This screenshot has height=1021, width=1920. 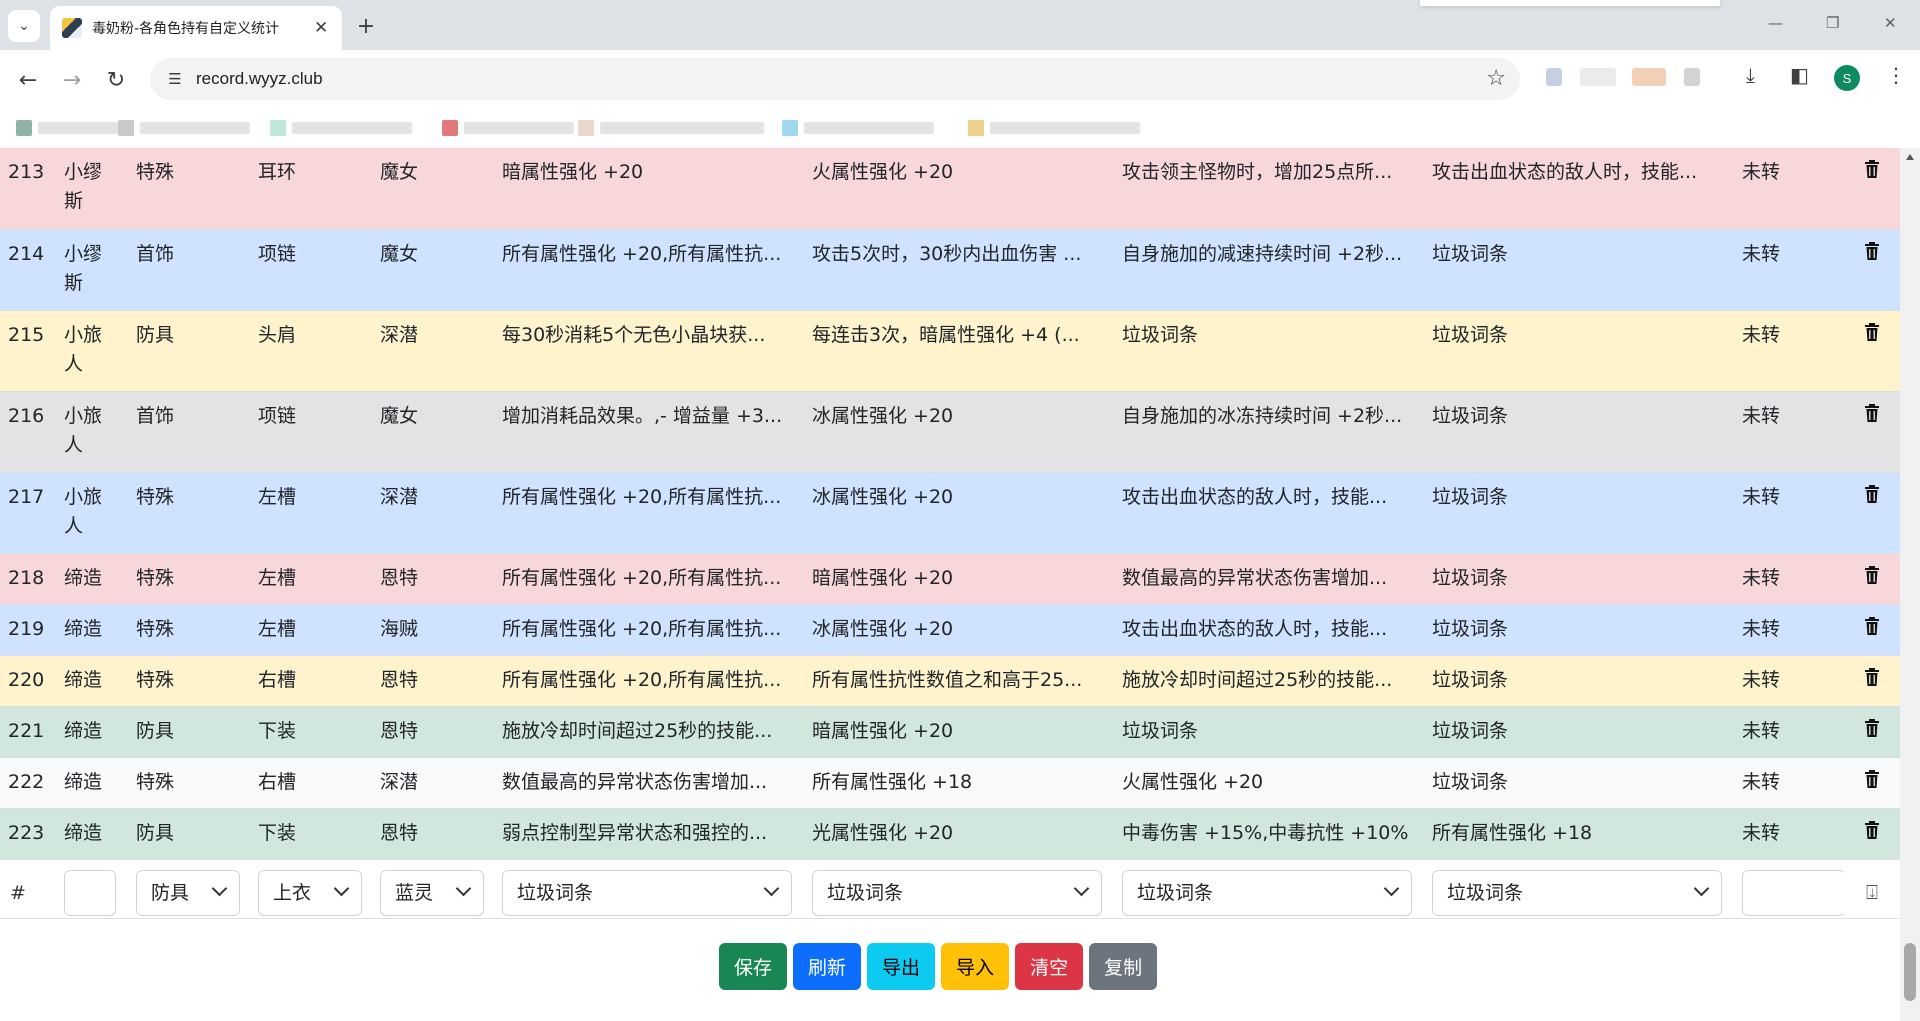 What do you see at coordinates (18, 892) in the screenshot?
I see `row-number-label: #` at bounding box center [18, 892].